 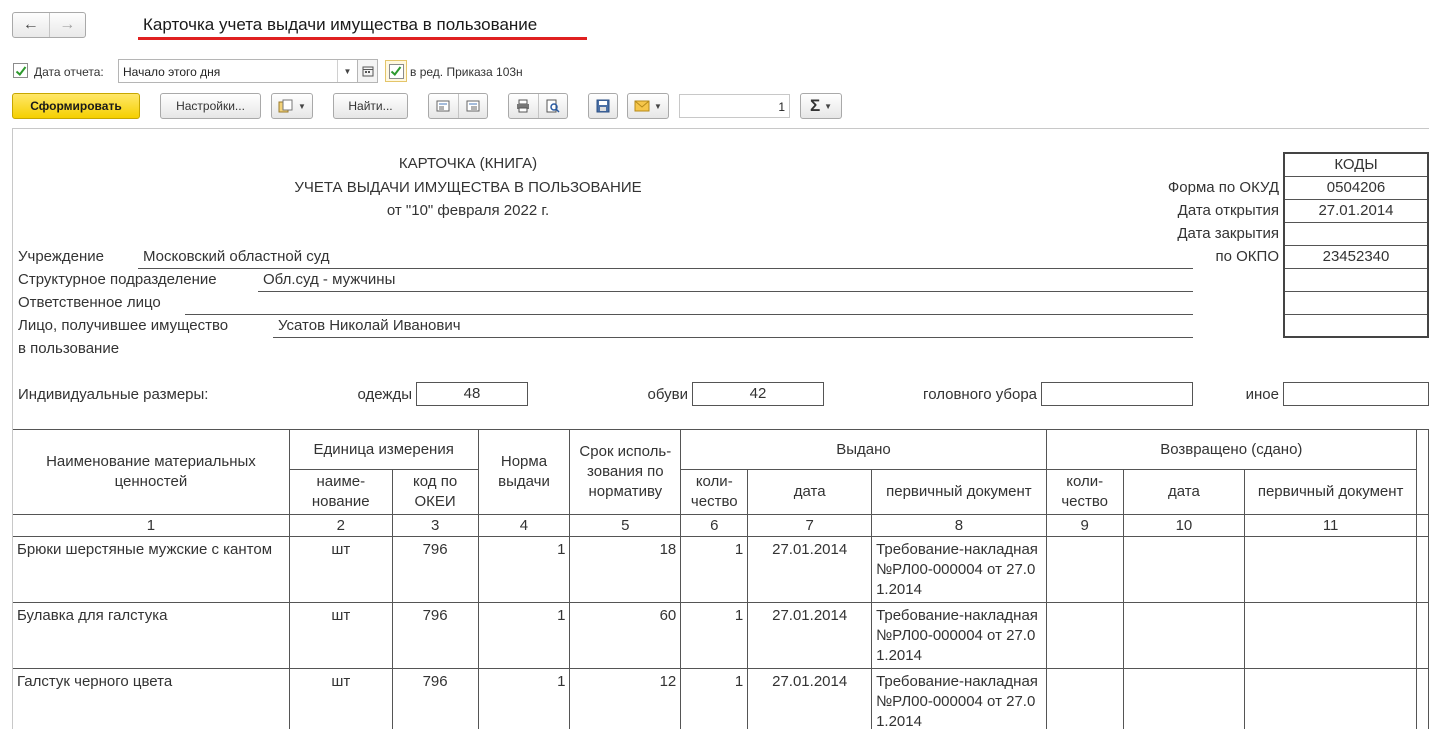 I want to click on recipient-underline, so click(x=733, y=337).